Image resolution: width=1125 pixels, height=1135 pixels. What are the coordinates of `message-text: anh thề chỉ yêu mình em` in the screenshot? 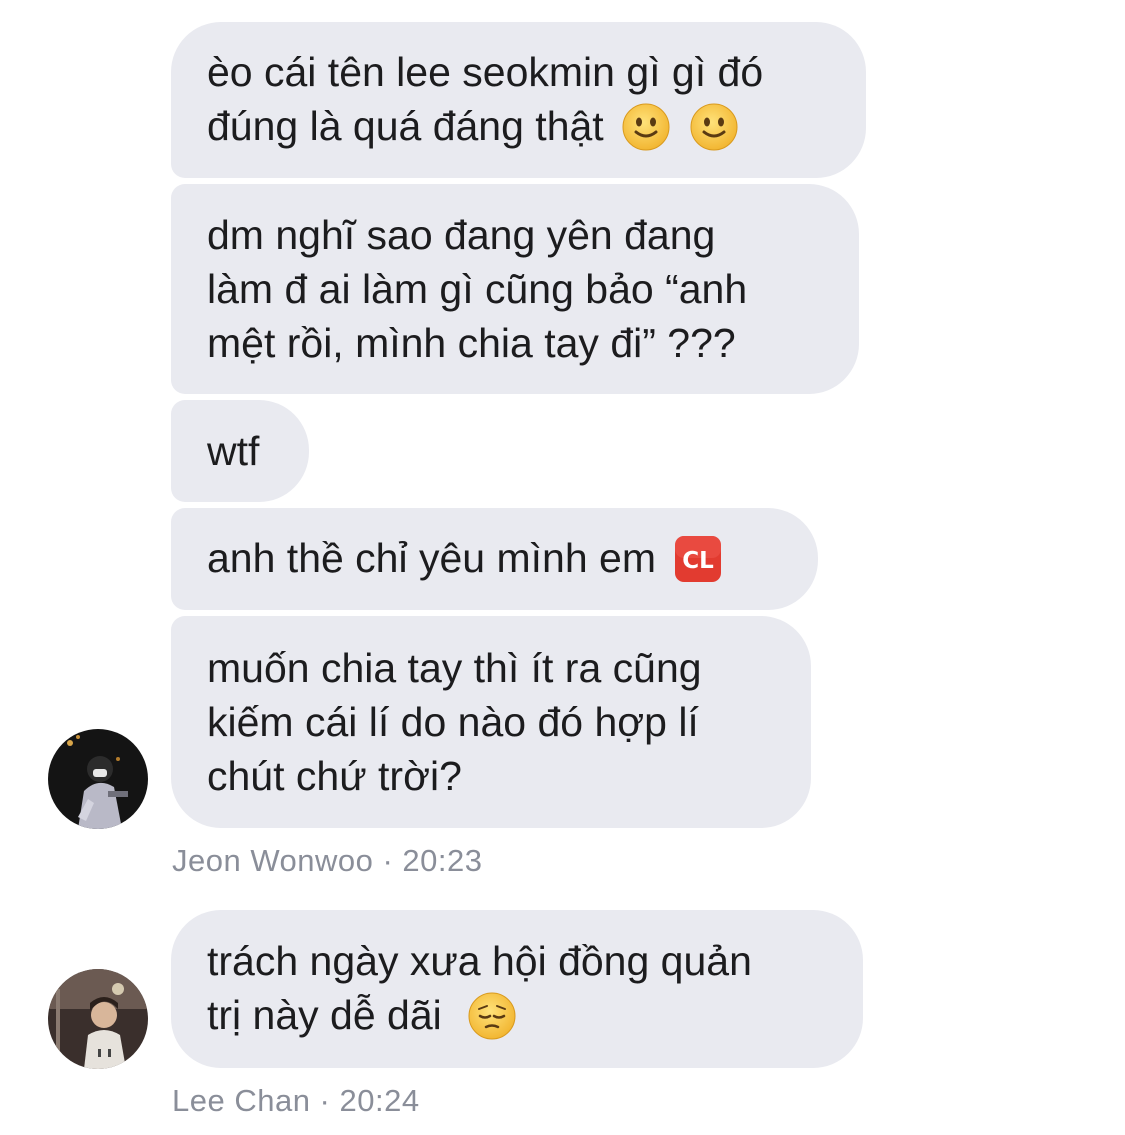 It's located at (431, 558).